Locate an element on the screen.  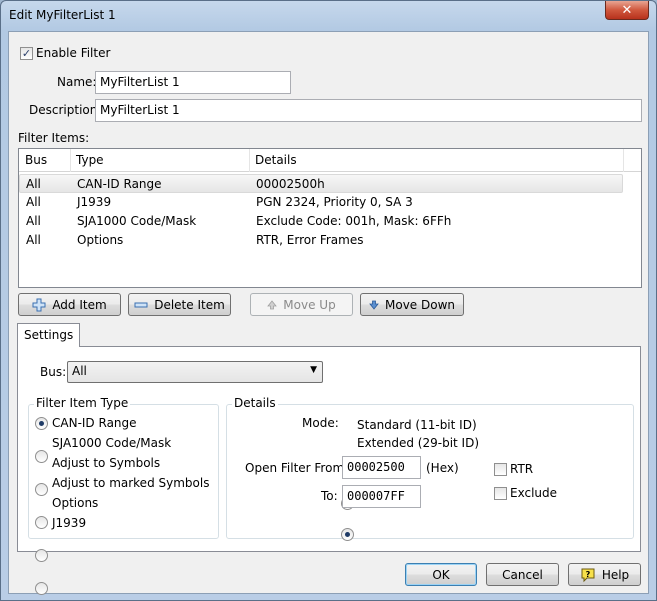
mode-label: Mode: is located at coordinates (320, 423).